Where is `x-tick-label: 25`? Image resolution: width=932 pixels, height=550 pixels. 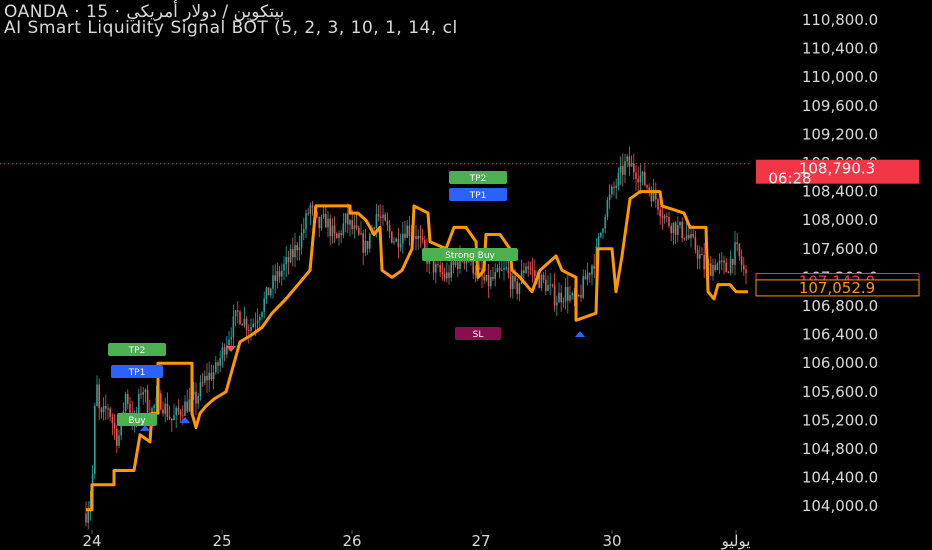 x-tick-label: 25 is located at coordinates (221, 541).